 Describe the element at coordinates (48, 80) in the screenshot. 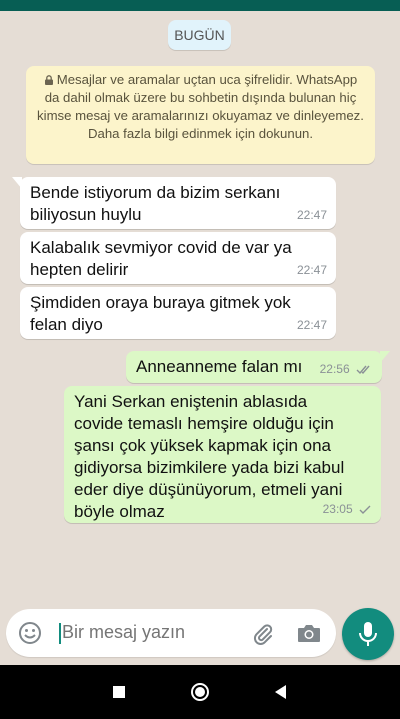

I see `lock-icon` at that location.